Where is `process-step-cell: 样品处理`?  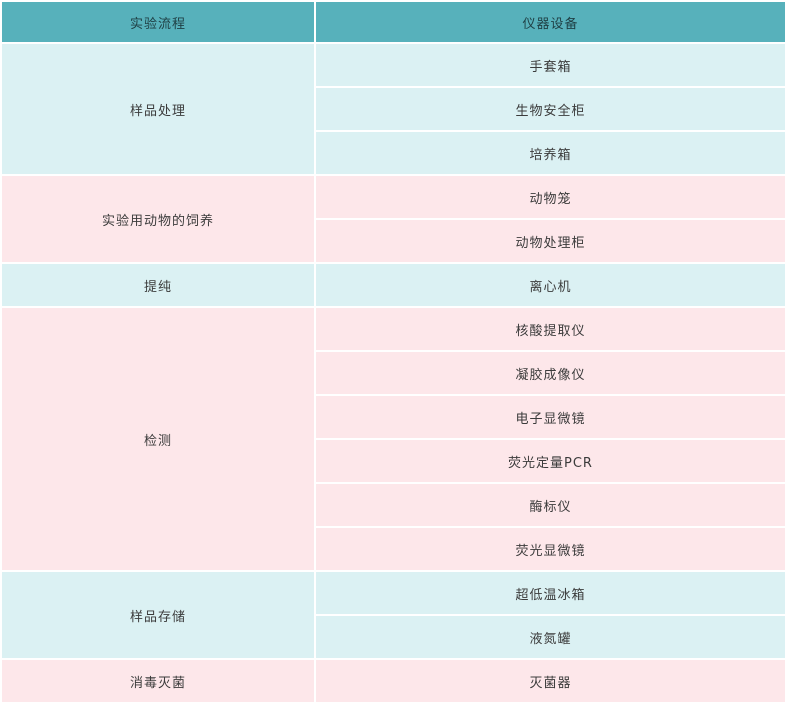
process-step-cell: 样品处理 is located at coordinates (158, 109).